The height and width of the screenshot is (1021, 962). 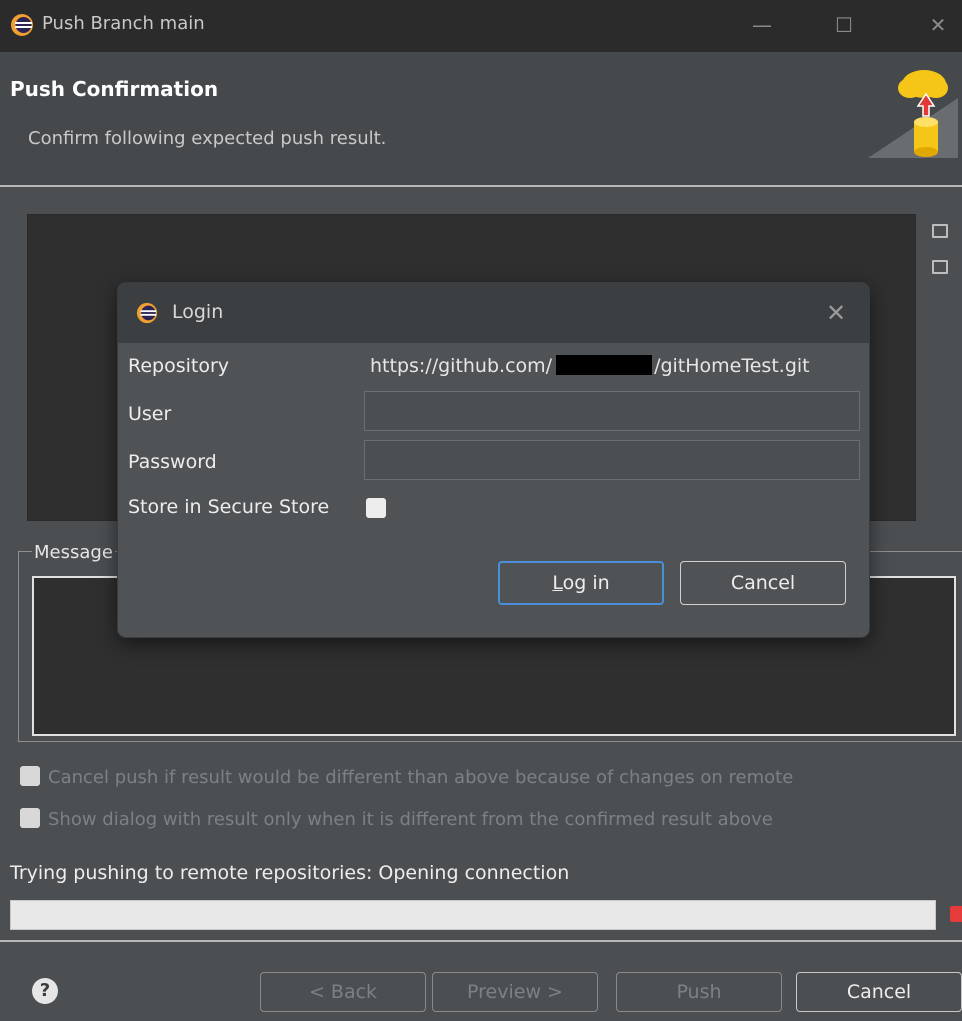 I want to click on window-titlebar: Push Branch main — ☐ ✕, so click(x=481, y=26).